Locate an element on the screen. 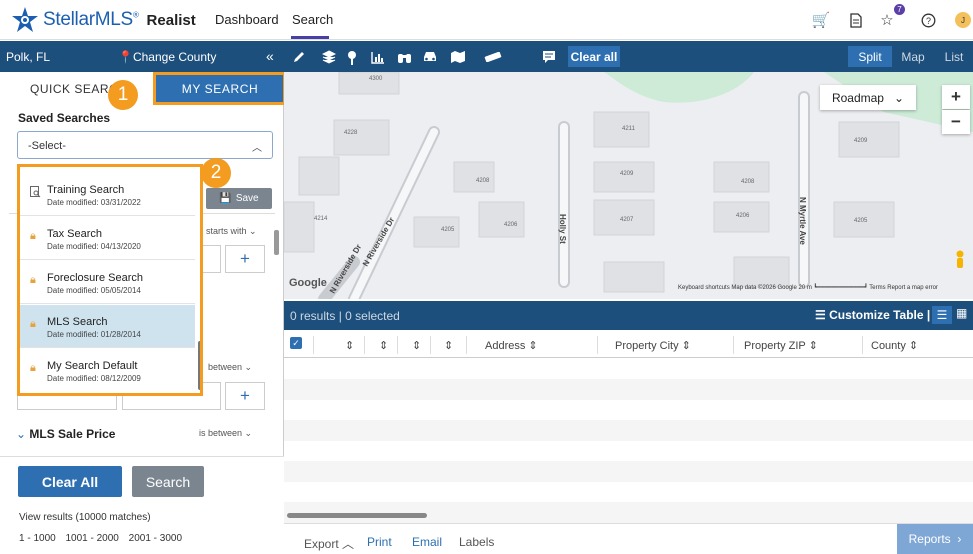  view-split-tab: Split is located at coordinates (870, 56).